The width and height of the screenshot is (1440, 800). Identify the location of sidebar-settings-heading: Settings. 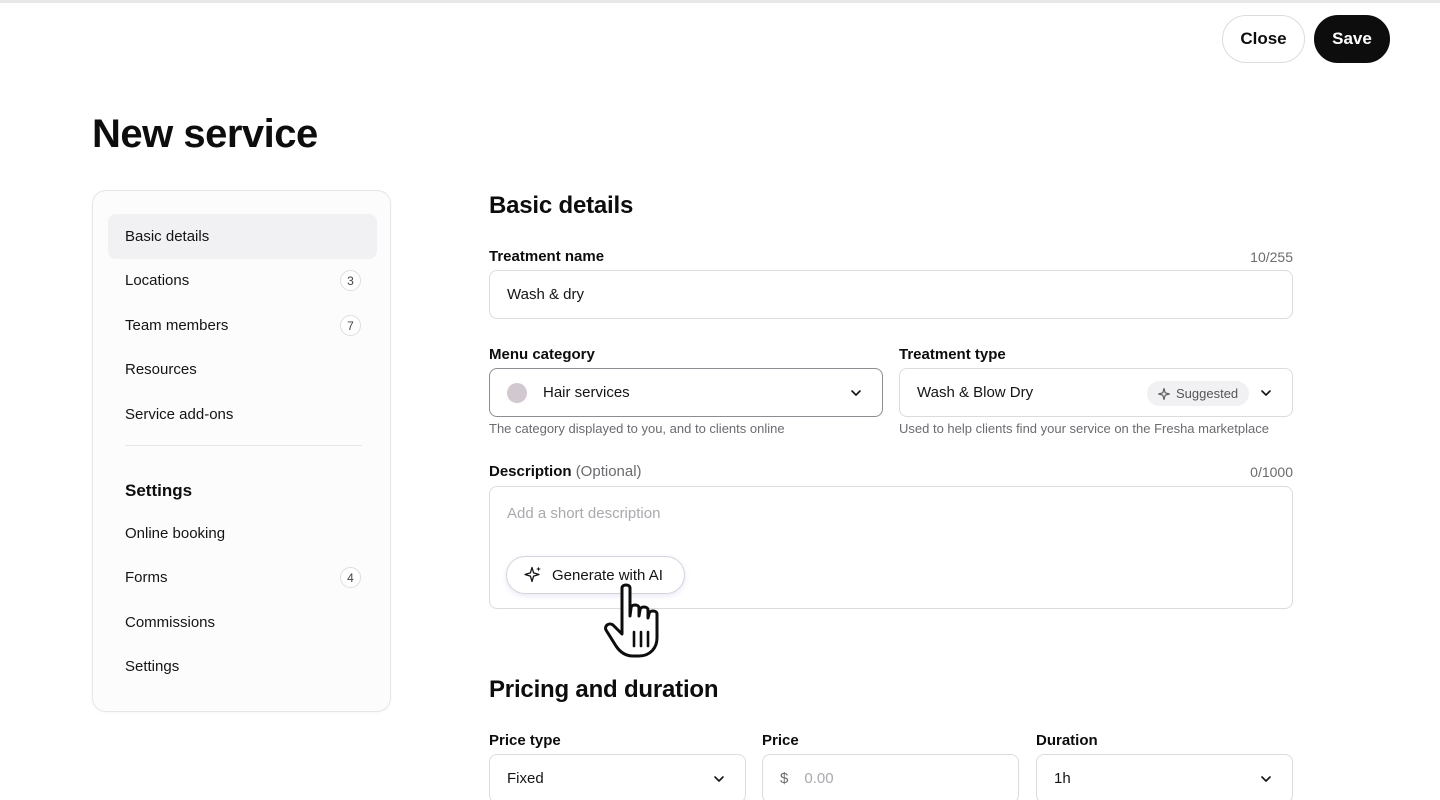
(159, 490).